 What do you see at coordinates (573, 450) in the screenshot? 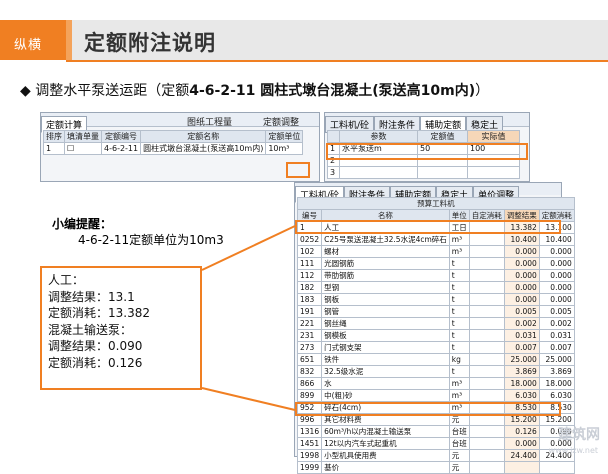
I see `watermark-url: www.jzw.net` at bounding box center [573, 450].